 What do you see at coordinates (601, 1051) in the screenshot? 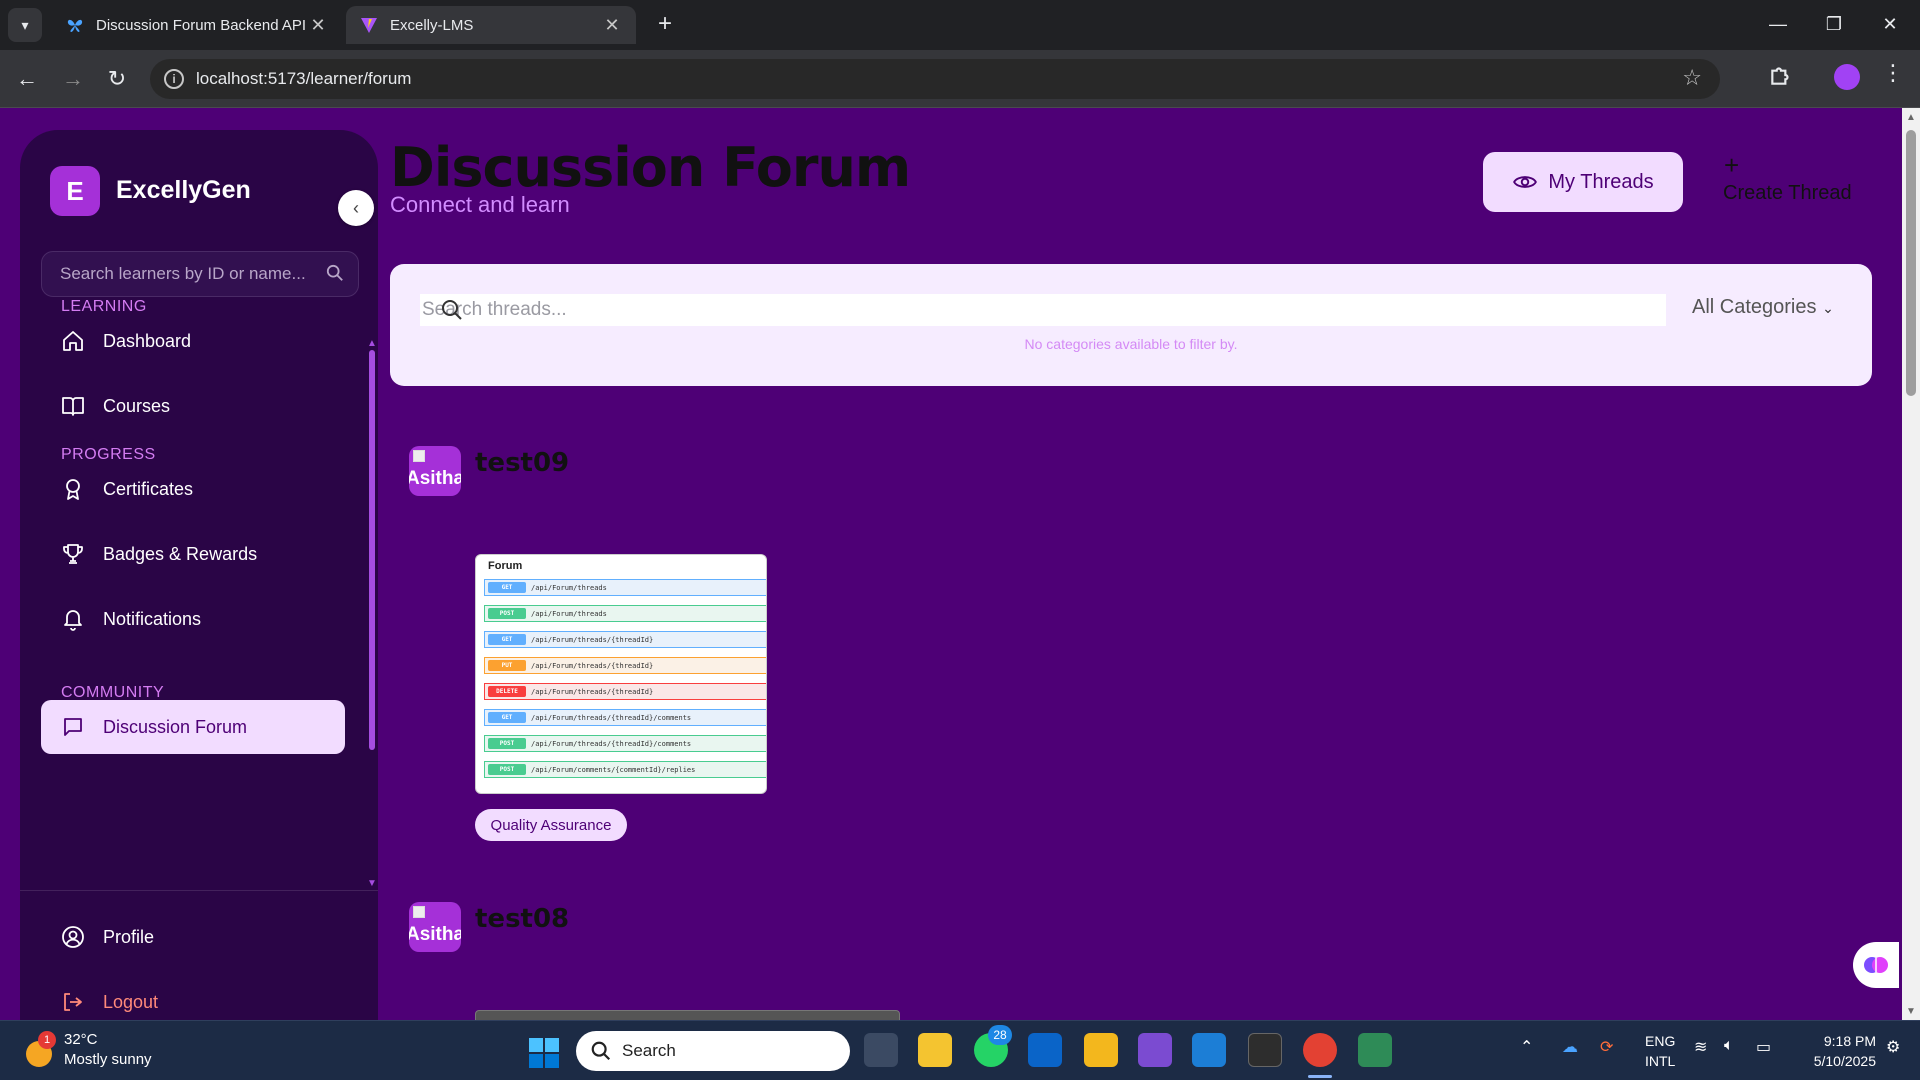
I see `search-icon` at bounding box center [601, 1051].